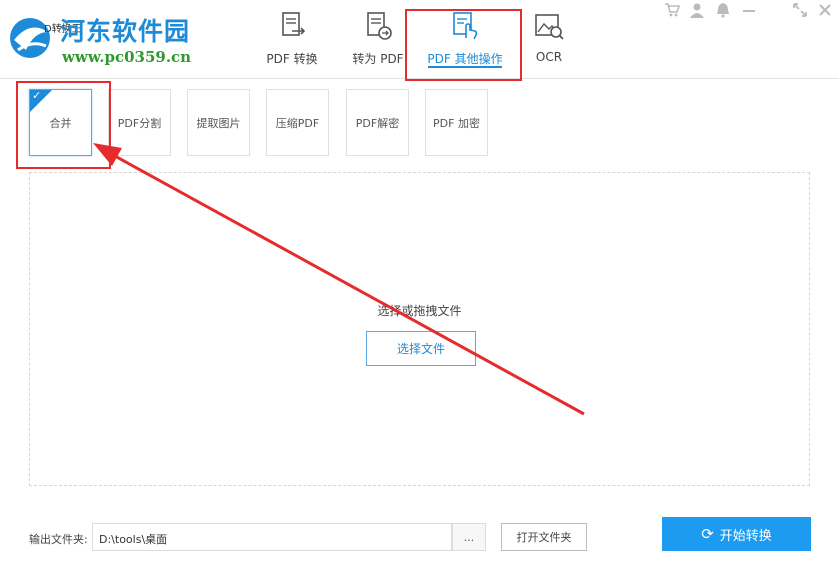 This screenshot has width=839, height=561. What do you see at coordinates (127, 57) in the screenshot?
I see `logo-url: www.pc0359.cn` at bounding box center [127, 57].